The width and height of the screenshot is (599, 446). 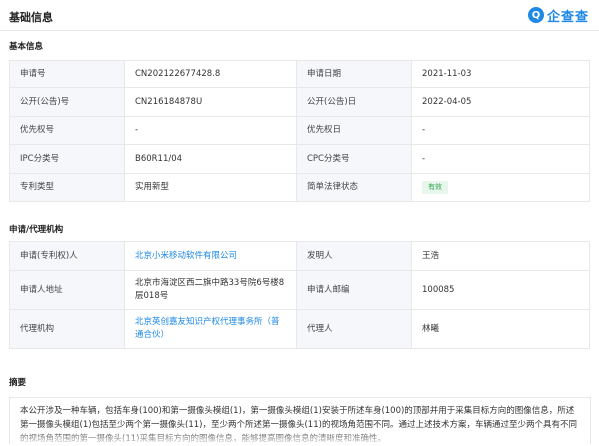 What do you see at coordinates (354, 159) in the screenshot?
I see `cpc-label: CPC分类号` at bounding box center [354, 159].